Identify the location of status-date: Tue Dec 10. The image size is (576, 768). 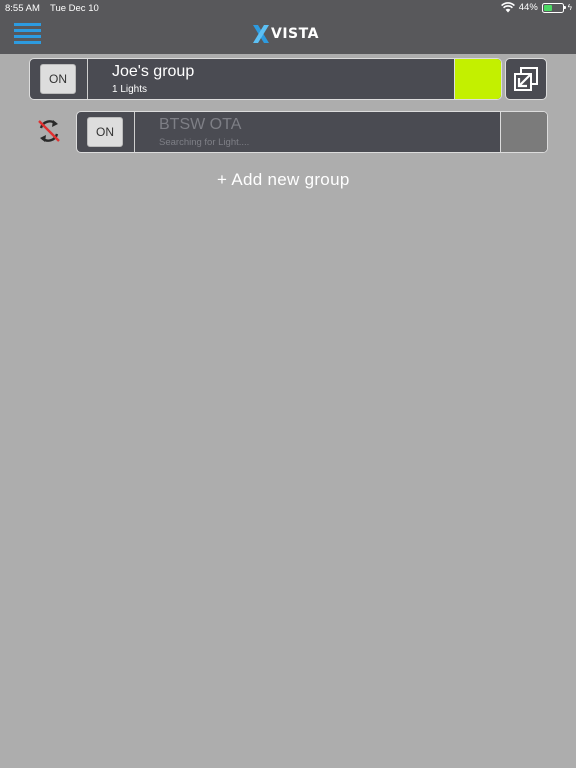
(74, 8).